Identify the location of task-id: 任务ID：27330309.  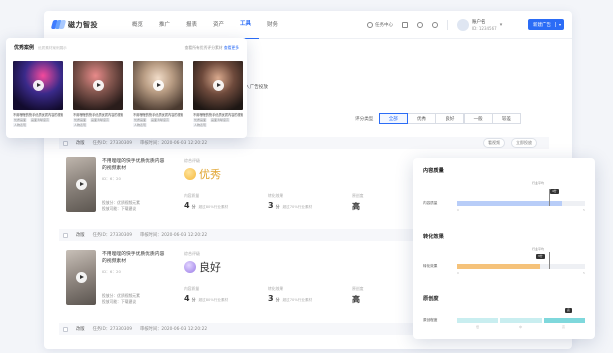
(112, 143).